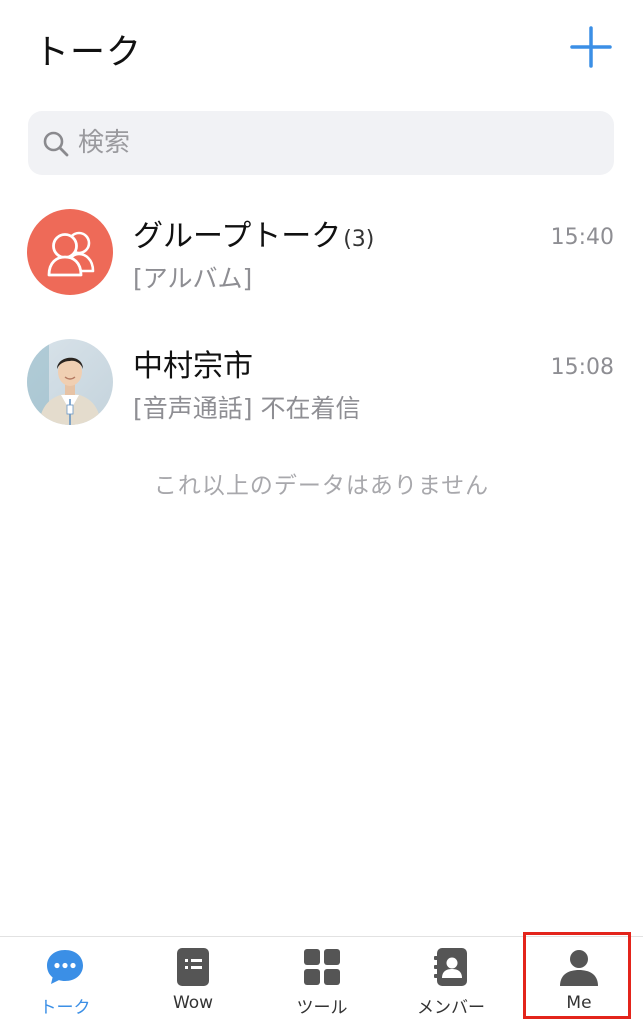  I want to click on chat-name-text: グループトーク, so click(237, 236).